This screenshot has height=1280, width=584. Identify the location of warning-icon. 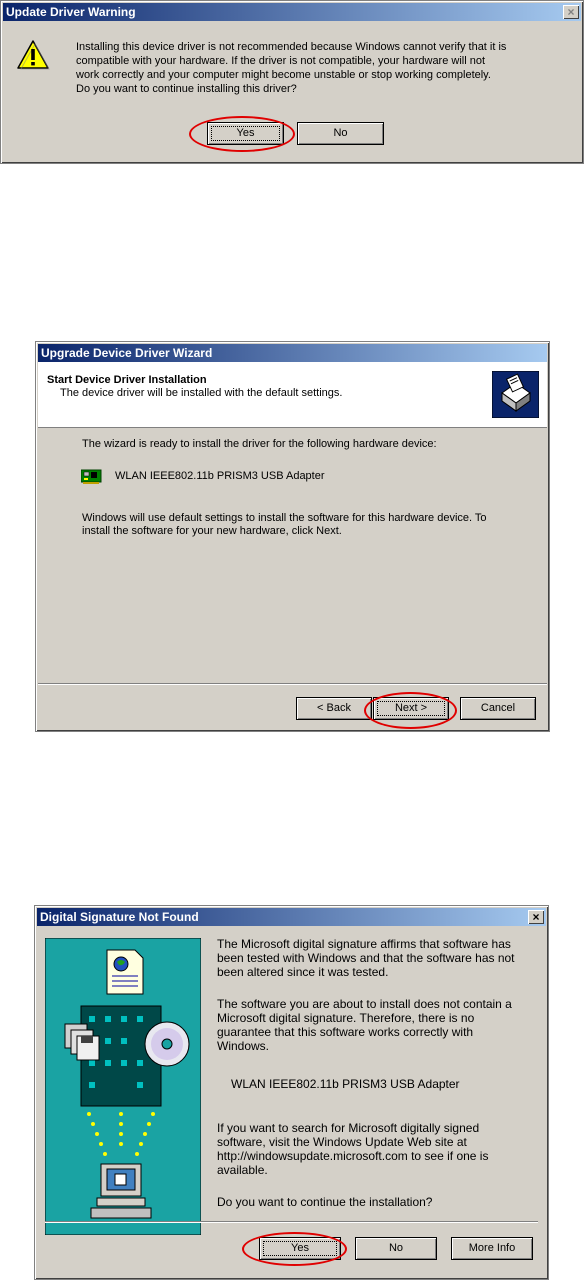
(33, 55).